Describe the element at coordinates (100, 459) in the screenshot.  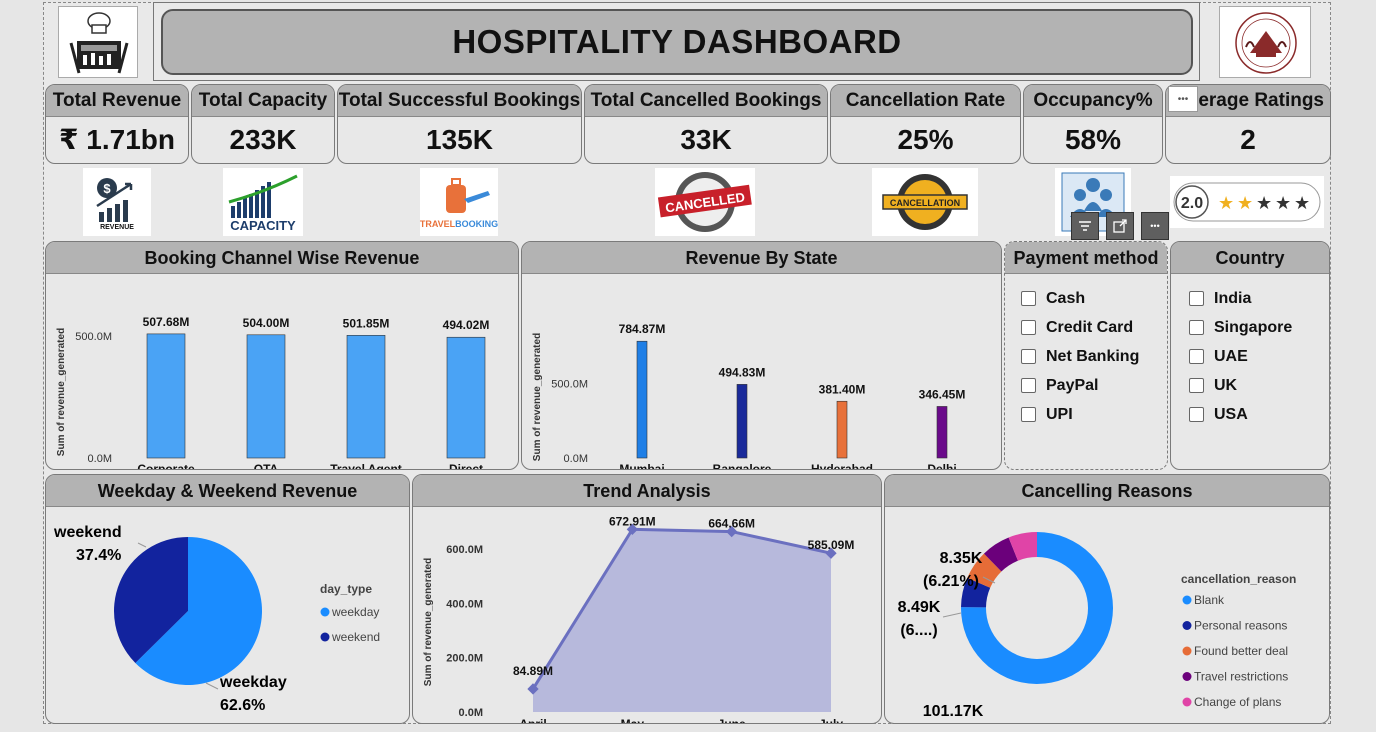
I see `y-tick-label: 0.0M` at that location.